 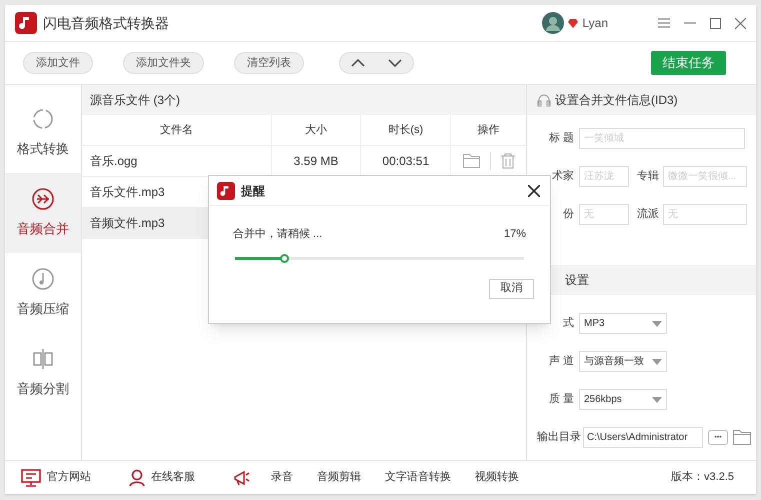 What do you see at coordinates (559, 438) in the screenshot?
I see `field-label: 输出目录` at bounding box center [559, 438].